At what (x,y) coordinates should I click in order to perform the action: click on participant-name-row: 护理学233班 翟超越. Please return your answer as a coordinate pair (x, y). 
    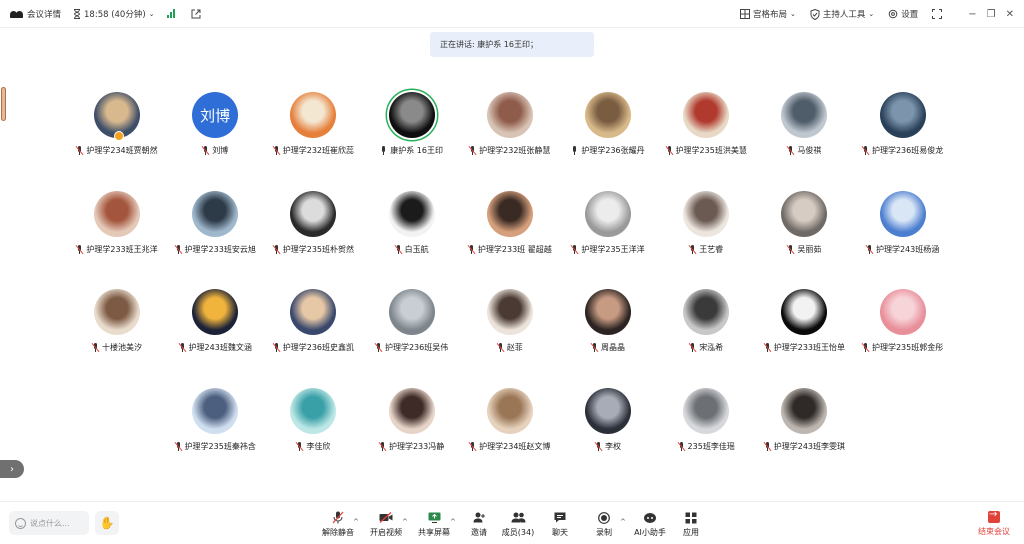
    Looking at the image, I should click on (510, 249).